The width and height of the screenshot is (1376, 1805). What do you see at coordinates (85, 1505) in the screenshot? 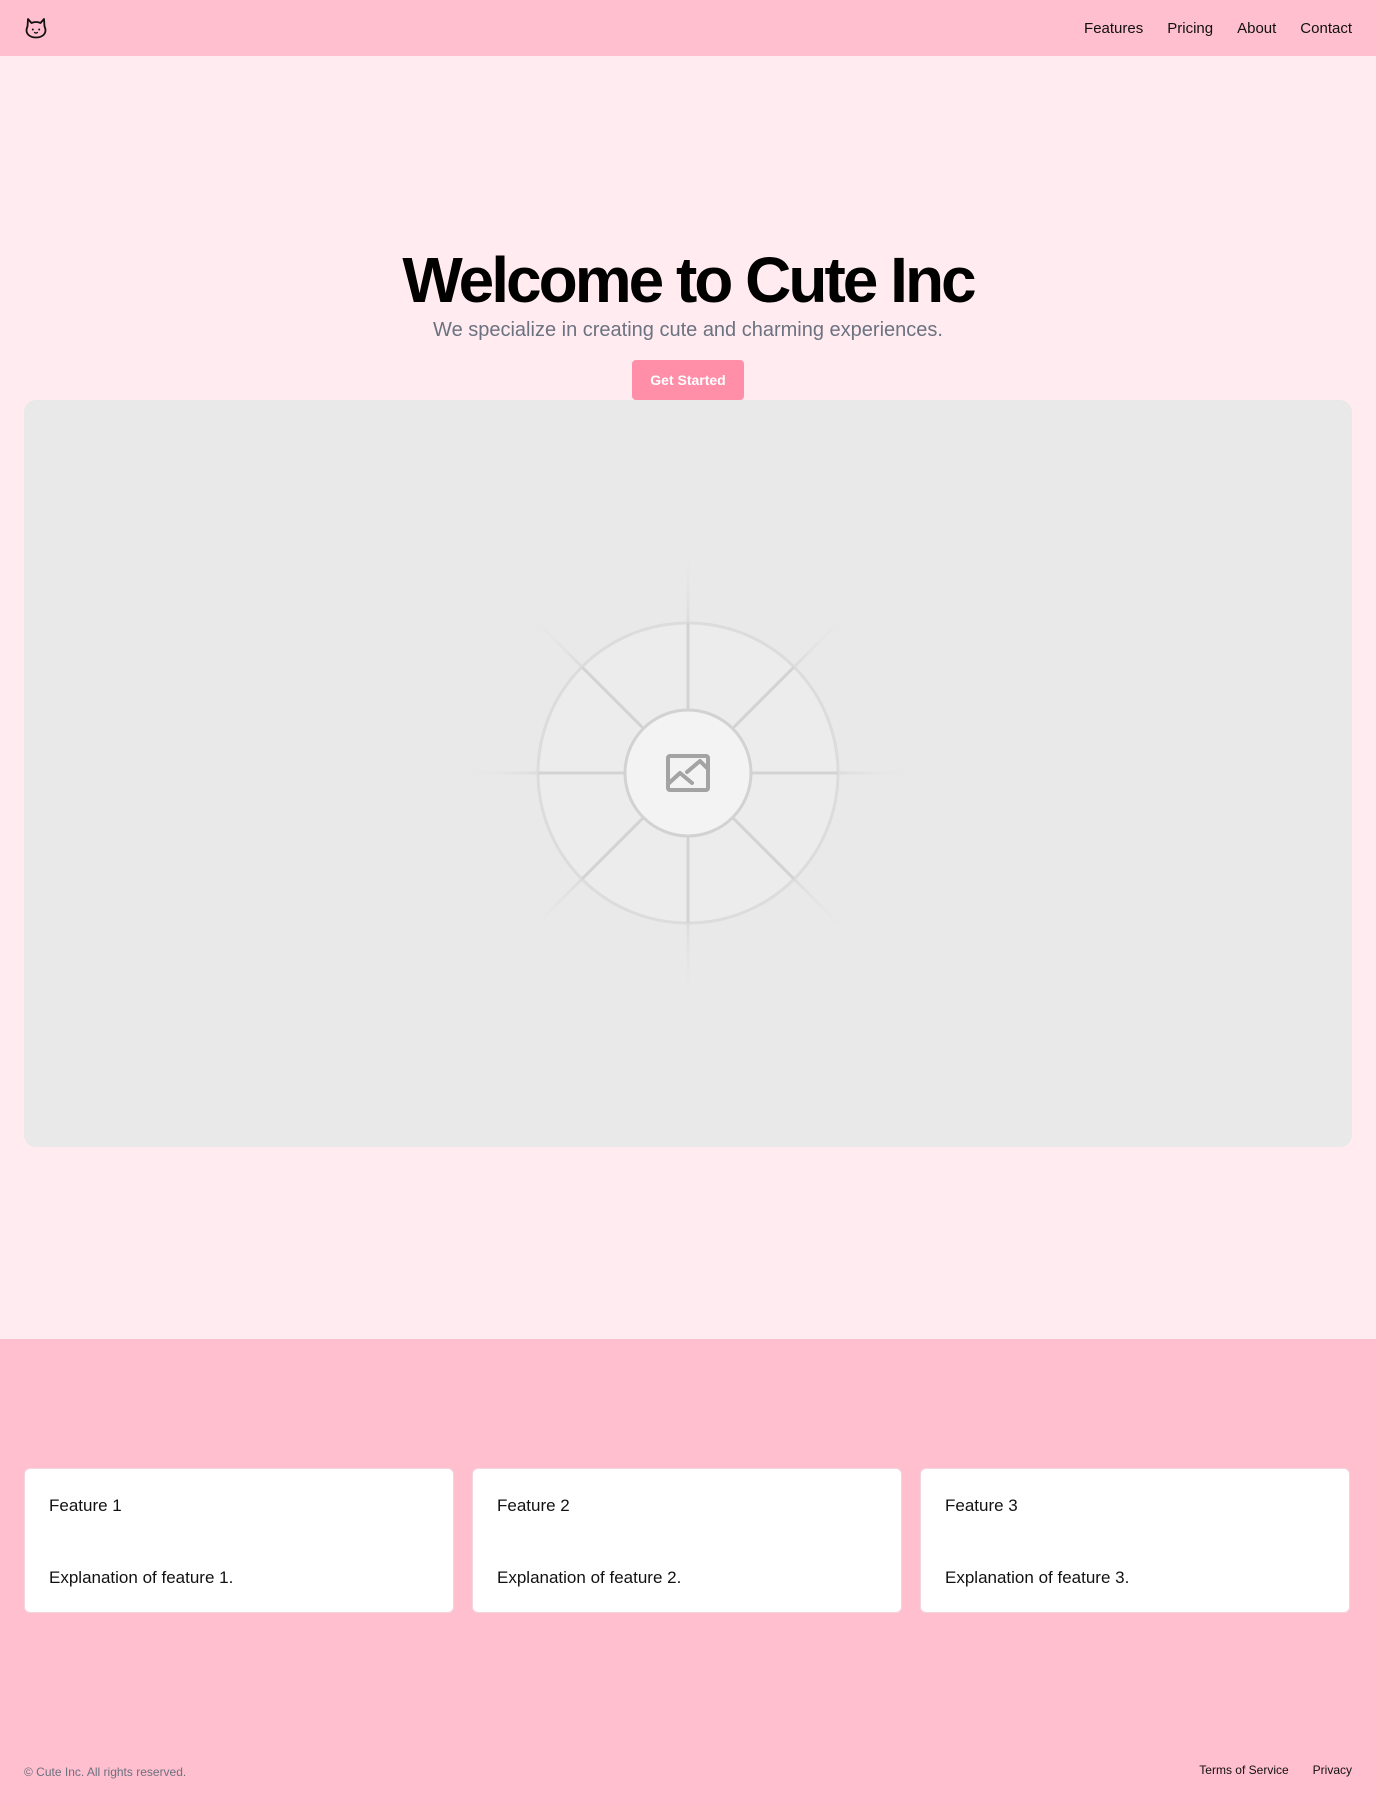
I see `feature-title: Feature 1` at bounding box center [85, 1505].